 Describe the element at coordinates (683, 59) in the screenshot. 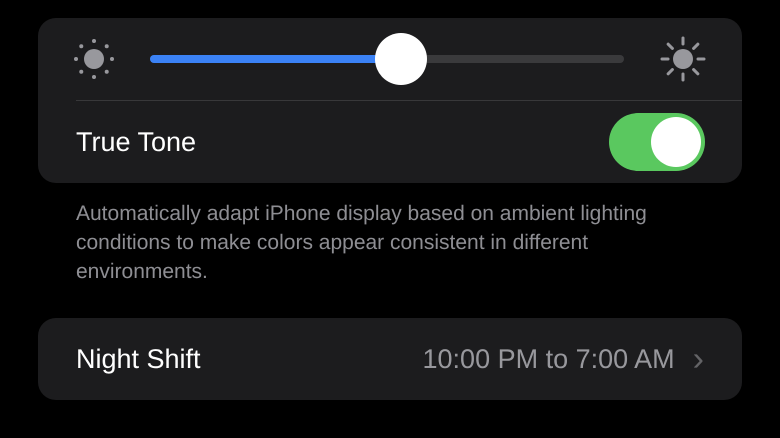

I see `bright-sun-icon` at that location.